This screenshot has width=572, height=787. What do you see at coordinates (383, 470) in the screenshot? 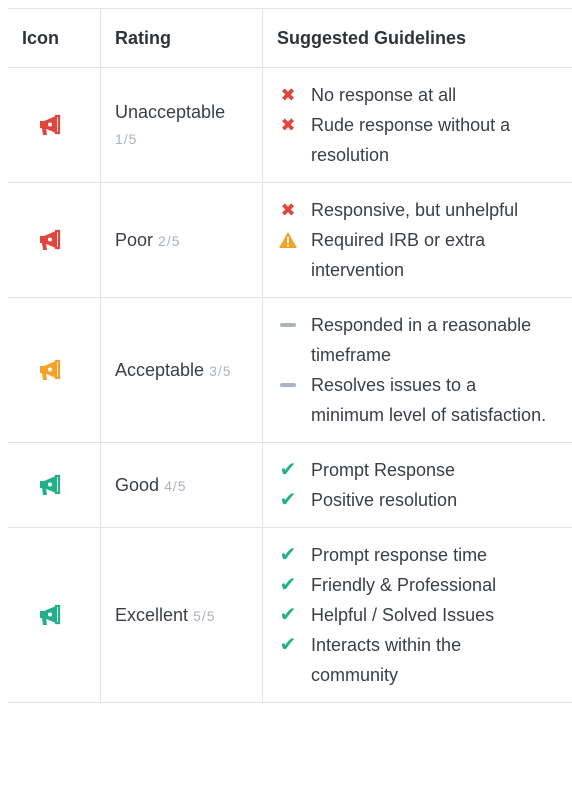
I see `guideline-text: Prompt Response` at bounding box center [383, 470].